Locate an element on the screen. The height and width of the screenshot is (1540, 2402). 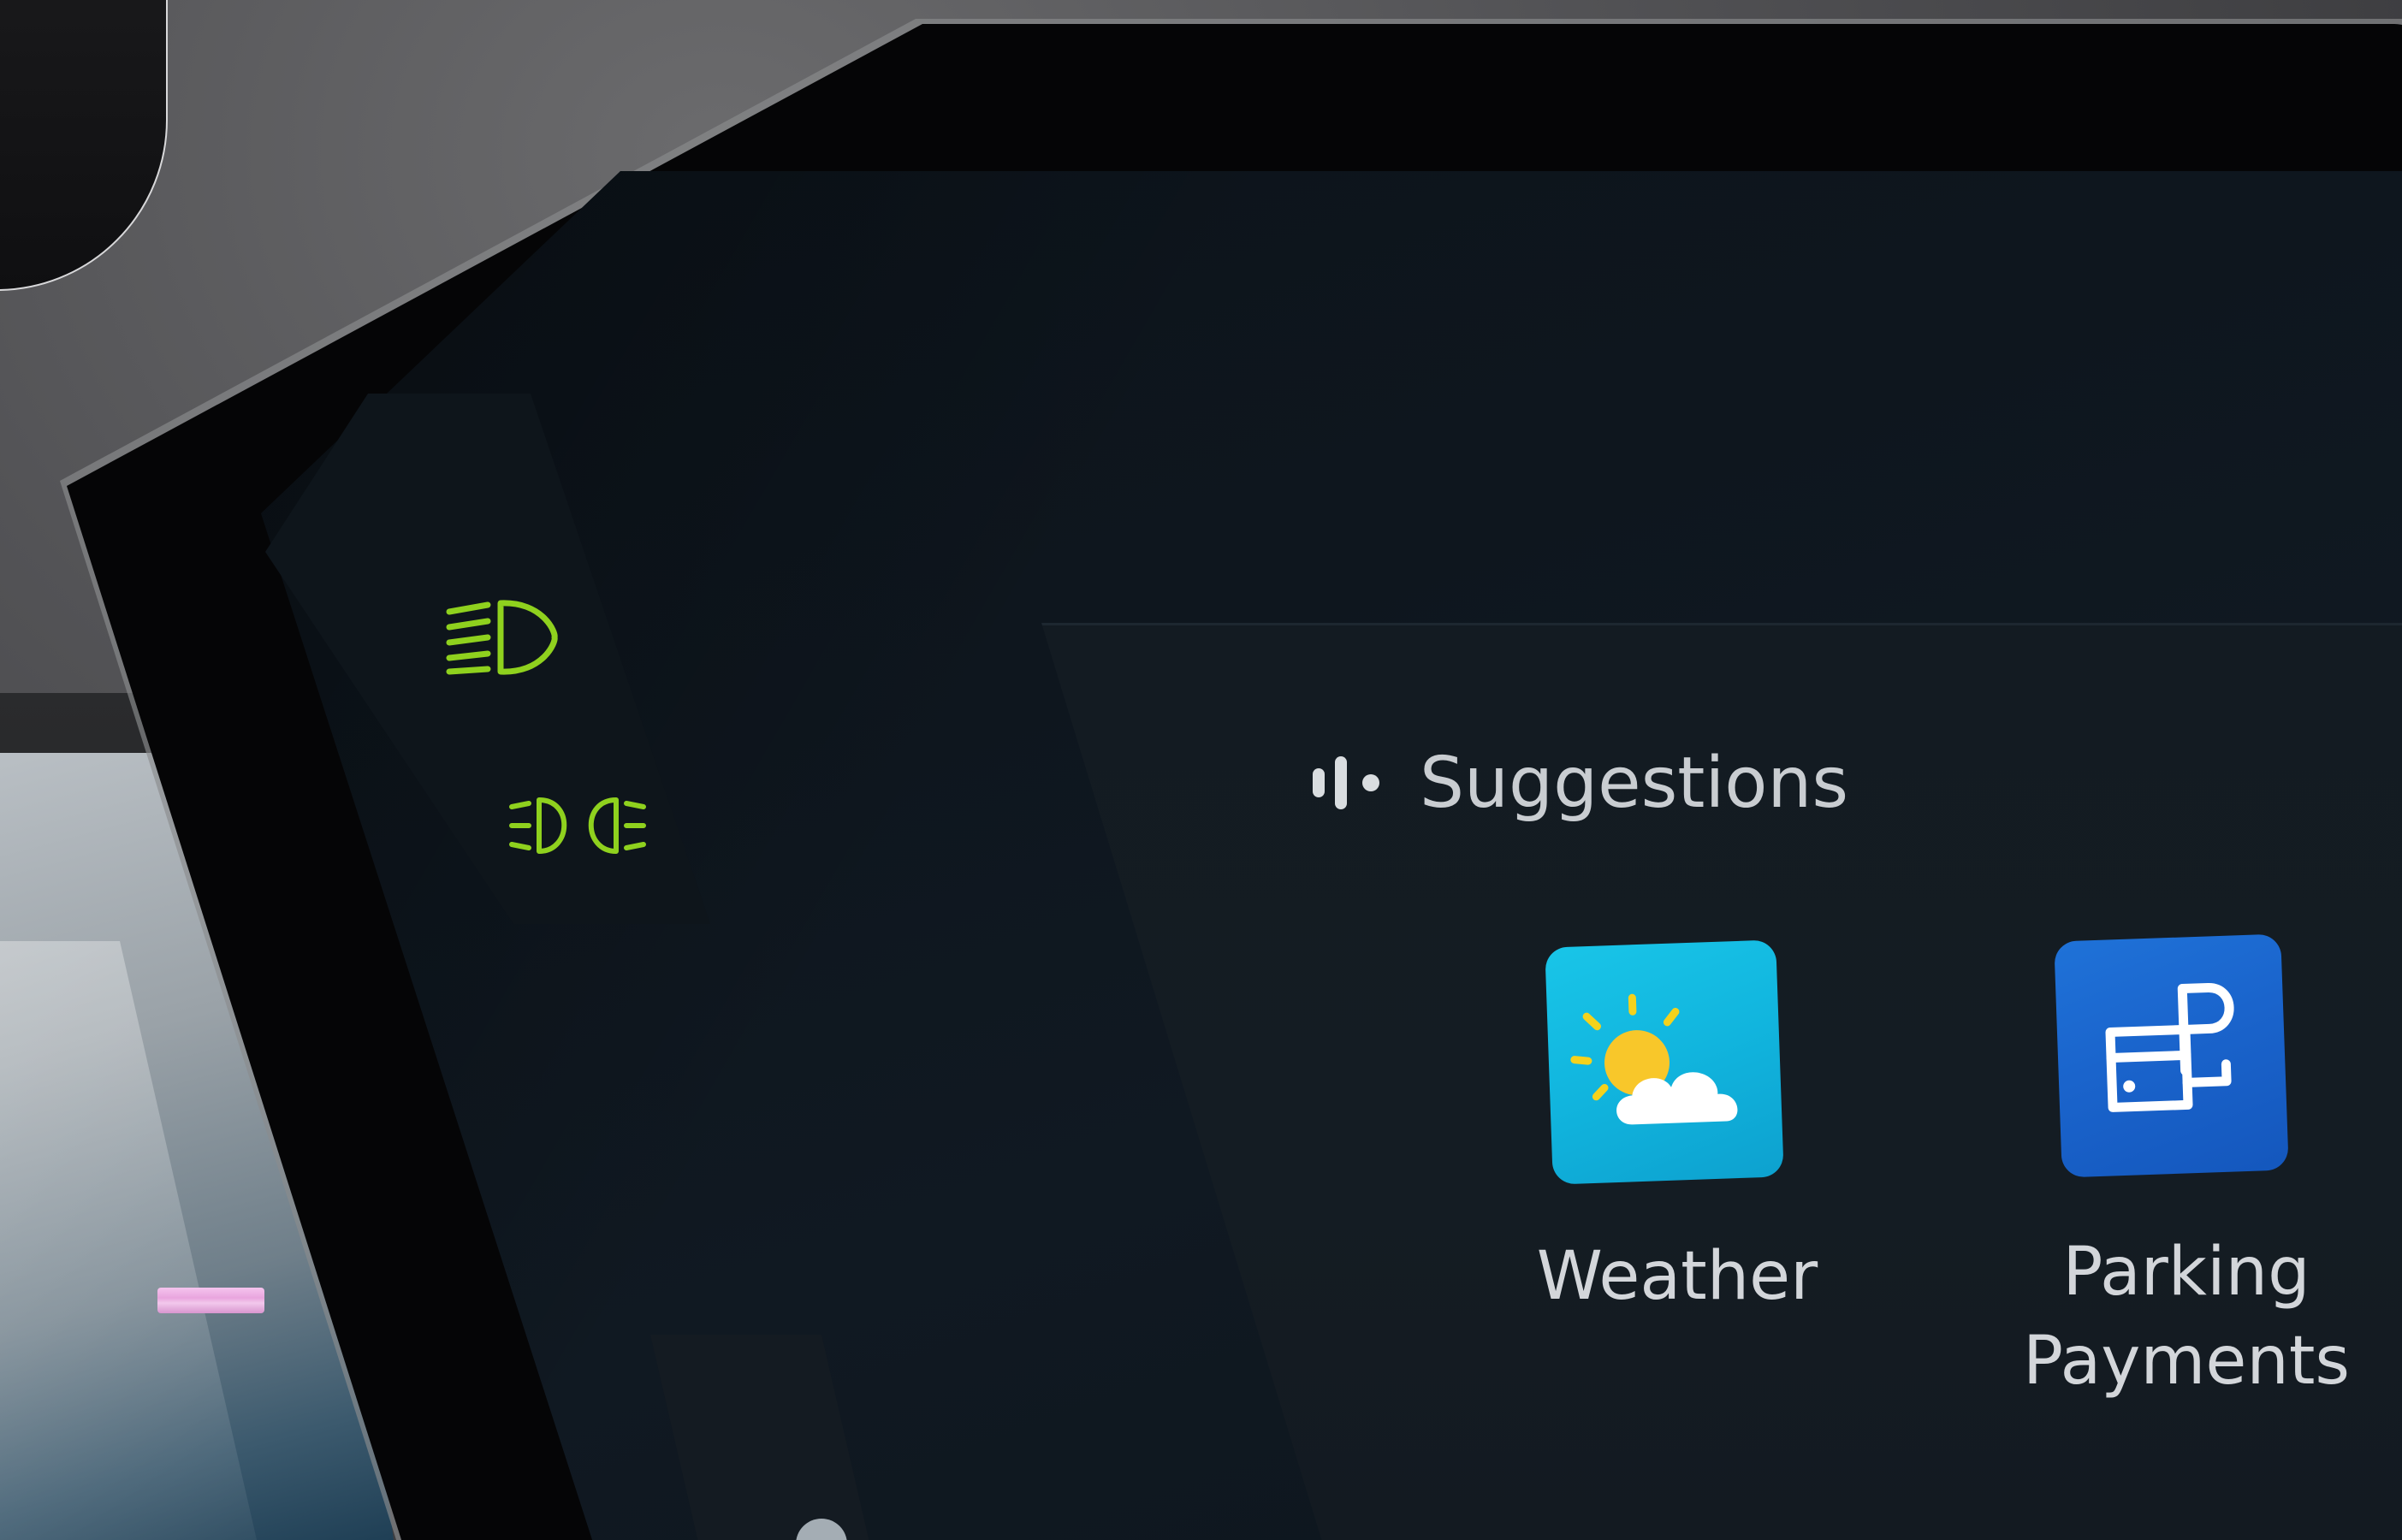
suggestions-header: Suggestions is located at coordinates (1578, 783).